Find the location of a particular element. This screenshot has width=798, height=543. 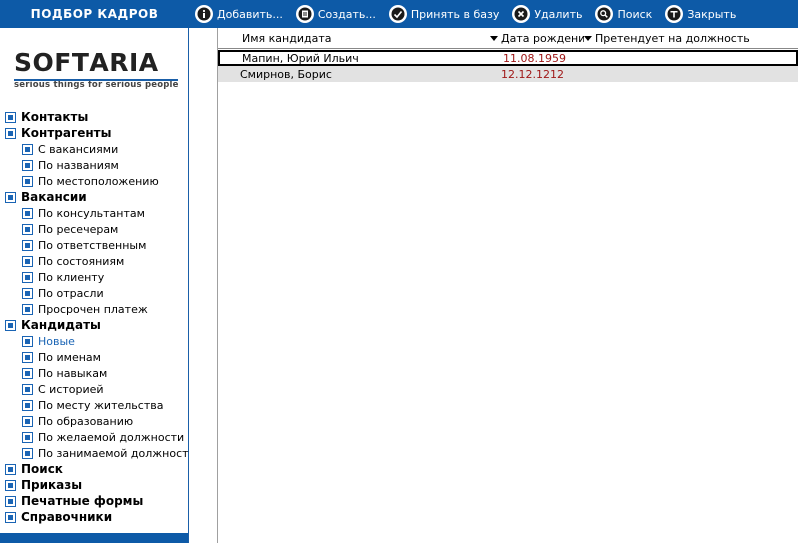

nav-section-5: Вакансии is located at coordinates (94, 197).